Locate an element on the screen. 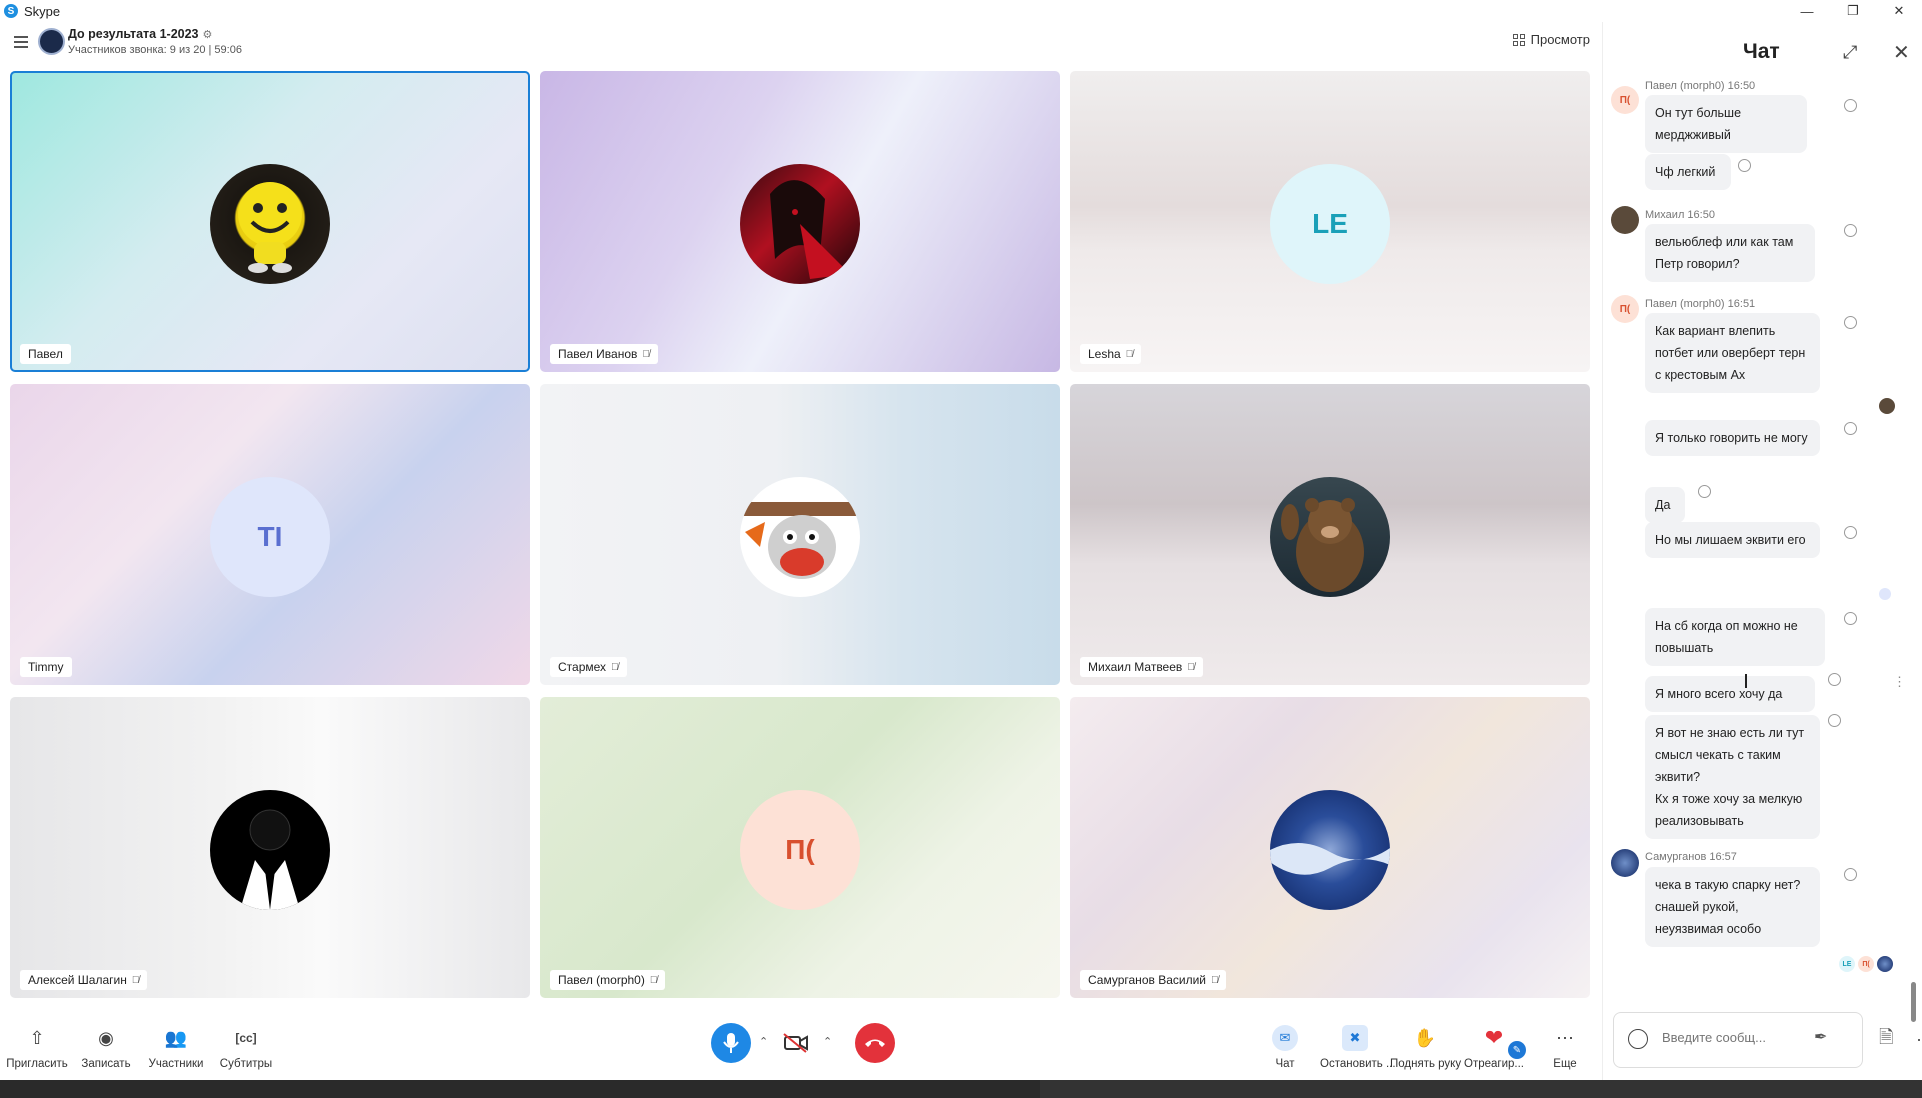 The image size is (1922, 1098). participant-tile: Михаил Матвеев 🎙̸ is located at coordinates (1330, 534).